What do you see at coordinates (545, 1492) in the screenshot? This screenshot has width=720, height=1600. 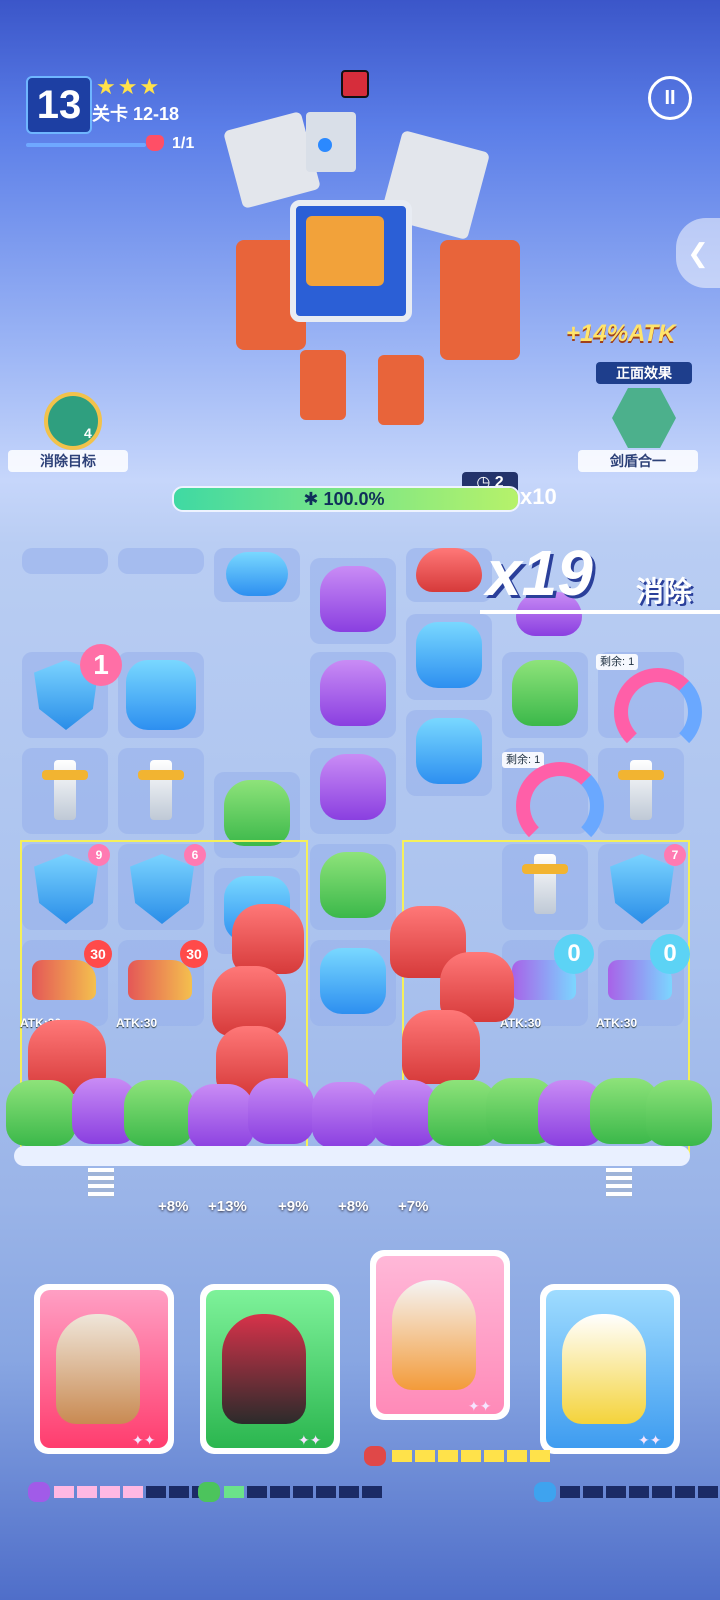 I see `blue-robot-icon` at bounding box center [545, 1492].